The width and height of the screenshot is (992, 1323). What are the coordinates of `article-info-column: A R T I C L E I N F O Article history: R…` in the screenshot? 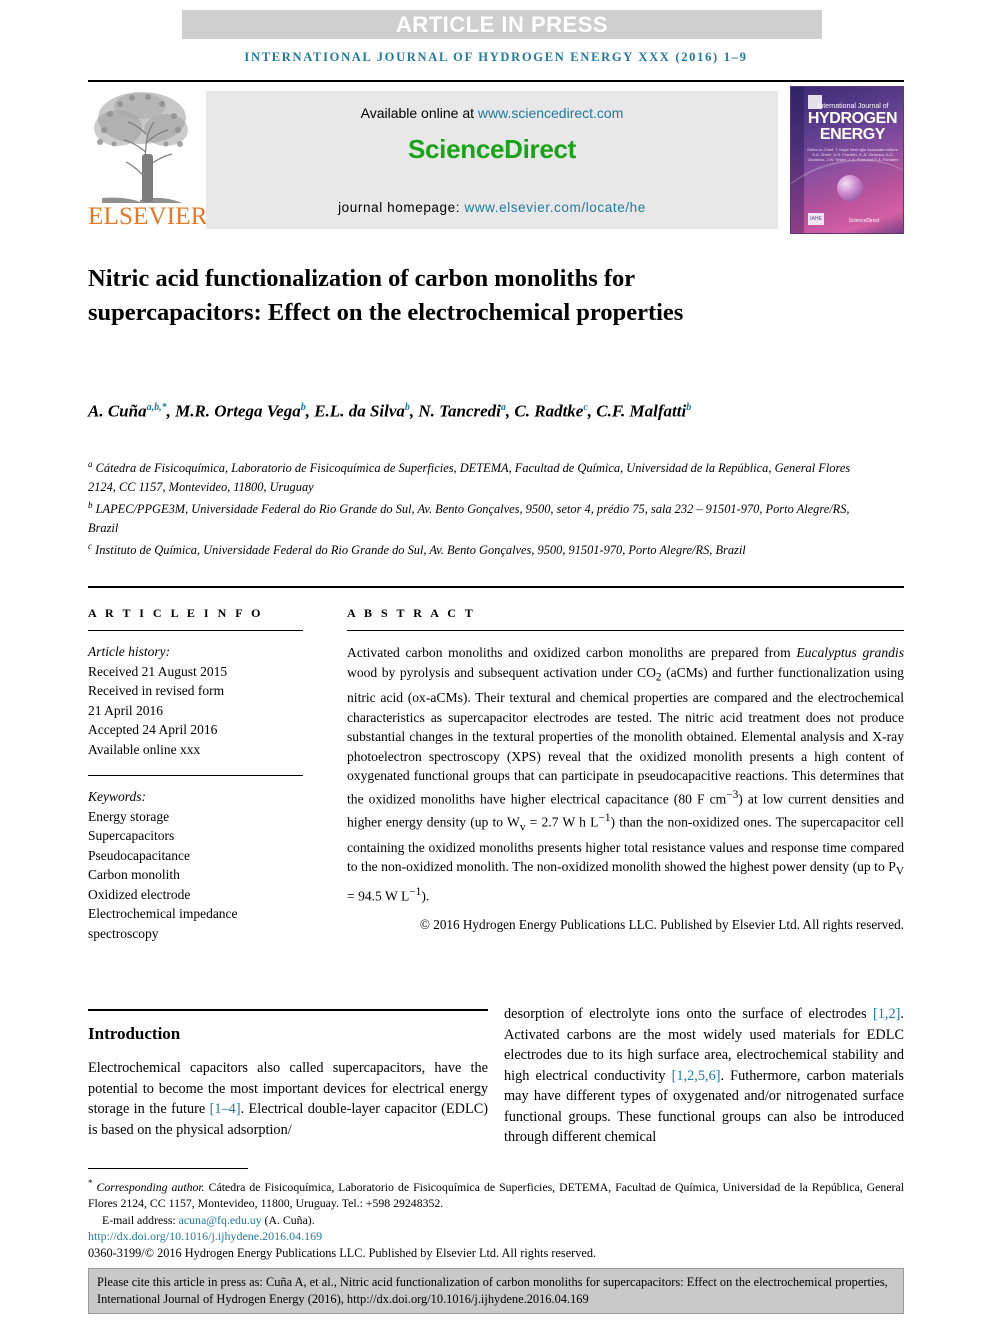 It's located at (195, 774).